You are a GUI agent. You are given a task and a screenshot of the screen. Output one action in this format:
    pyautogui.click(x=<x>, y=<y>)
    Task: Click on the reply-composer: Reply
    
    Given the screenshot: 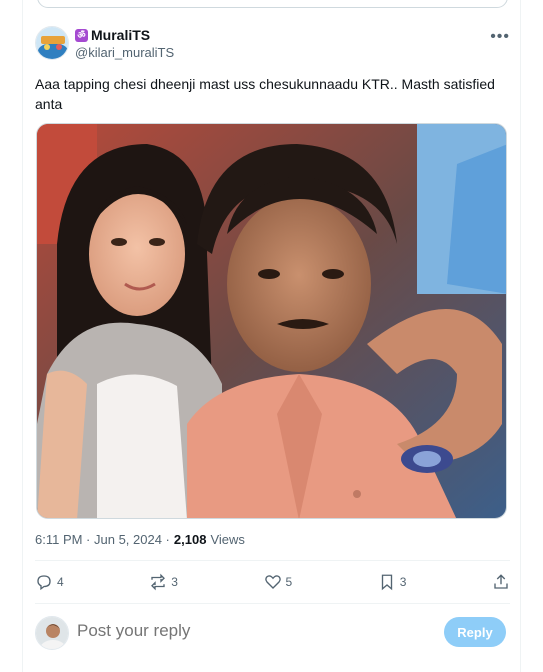 What is the action you would take?
    pyautogui.click(x=272, y=633)
    